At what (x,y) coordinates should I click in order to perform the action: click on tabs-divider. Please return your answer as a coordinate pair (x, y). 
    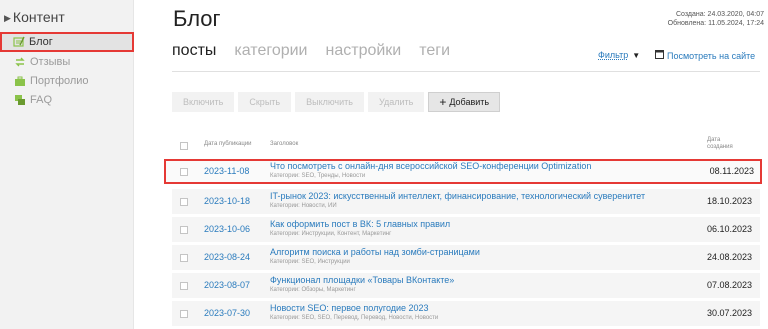
    Looking at the image, I should click on (466, 71).